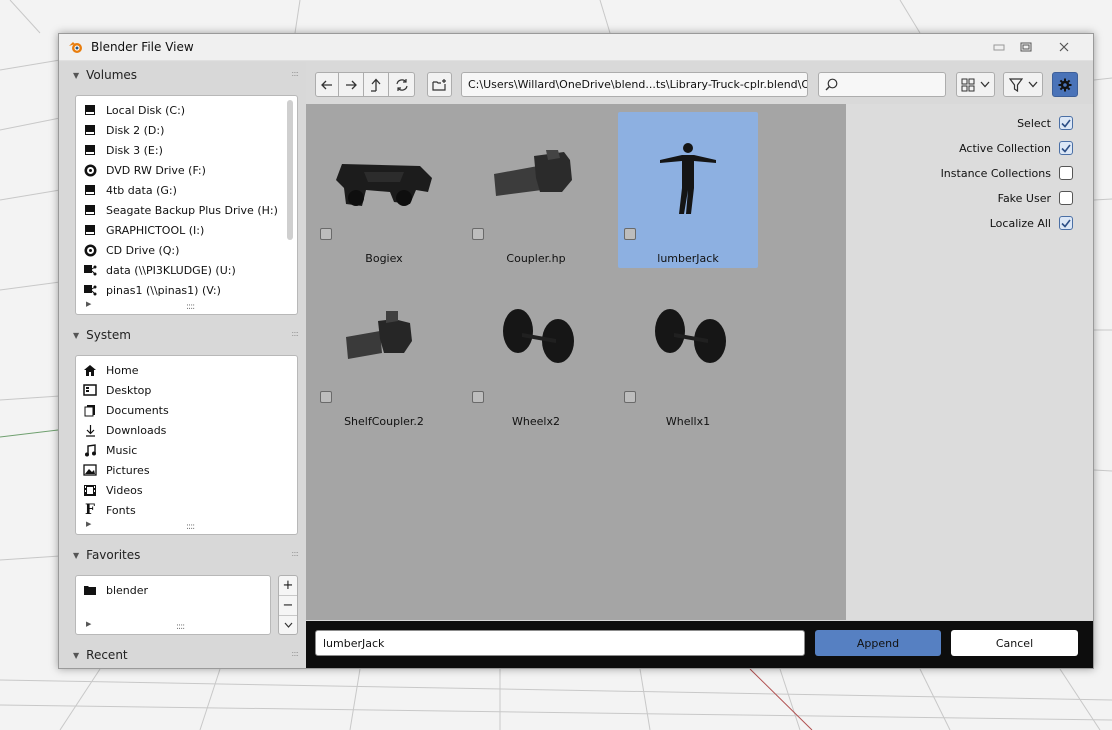 The width and height of the screenshot is (1112, 730). I want to click on file-tile: Whellx1, so click(688, 353).